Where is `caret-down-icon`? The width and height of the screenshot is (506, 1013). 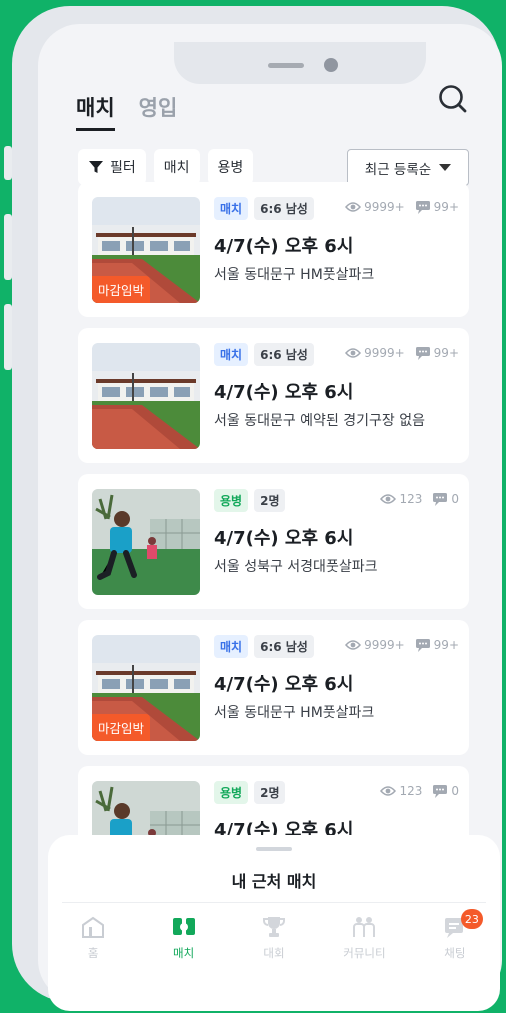 caret-down-icon is located at coordinates (445, 167).